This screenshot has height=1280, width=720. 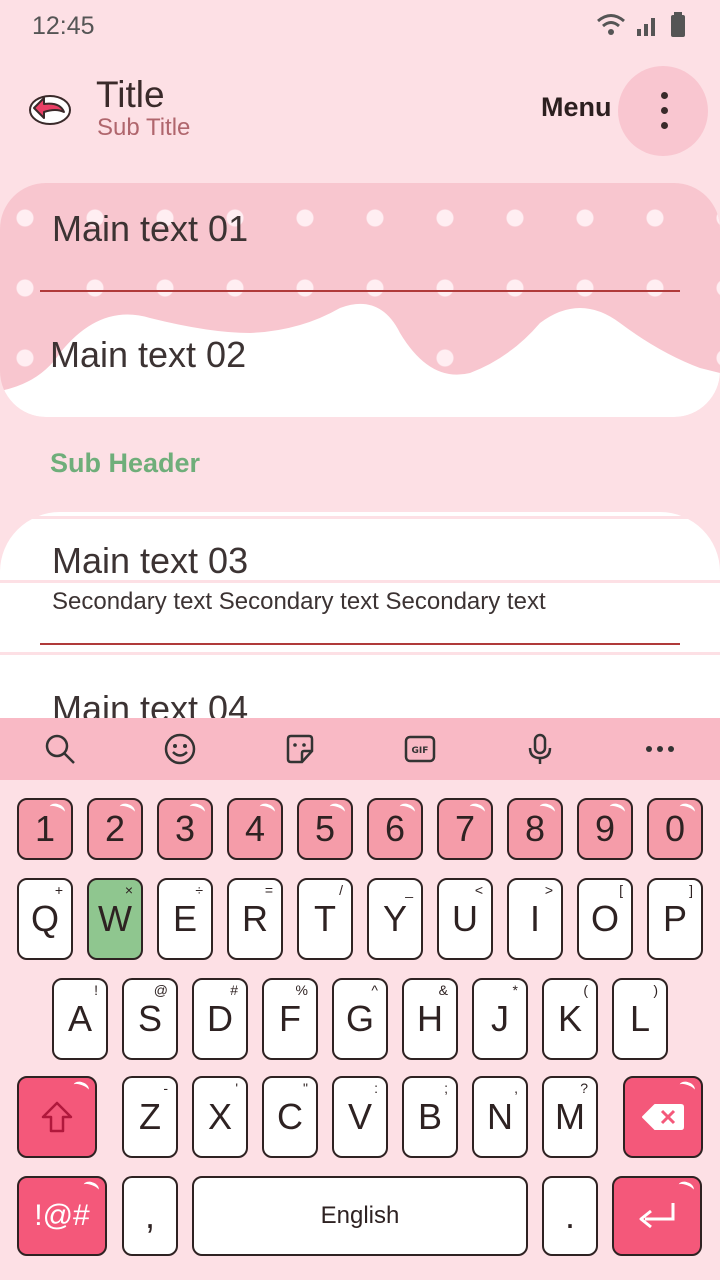 I want to click on app-bar: Title Sub Title Menu, so click(x=360, y=112).